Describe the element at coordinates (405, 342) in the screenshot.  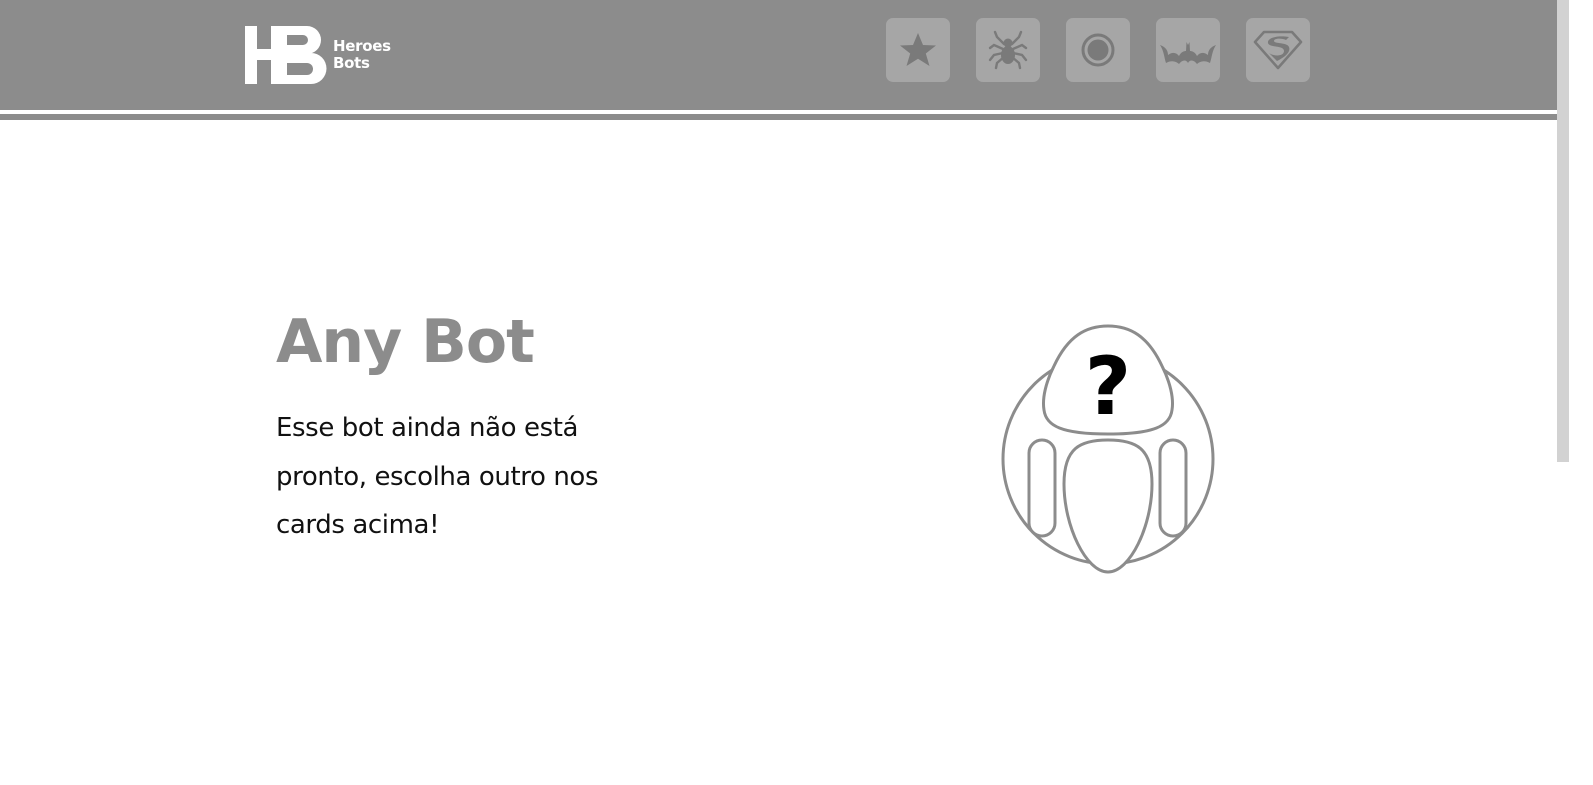
I see `page-title: Any Bot` at that location.